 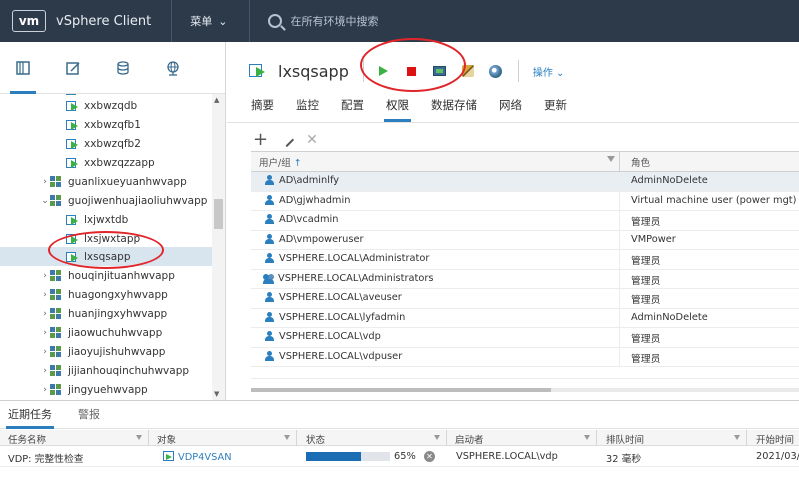 What do you see at coordinates (525, 299) in the screenshot?
I see `table-row: VSPHERE.LOCAL\aveuser 管理员` at bounding box center [525, 299].